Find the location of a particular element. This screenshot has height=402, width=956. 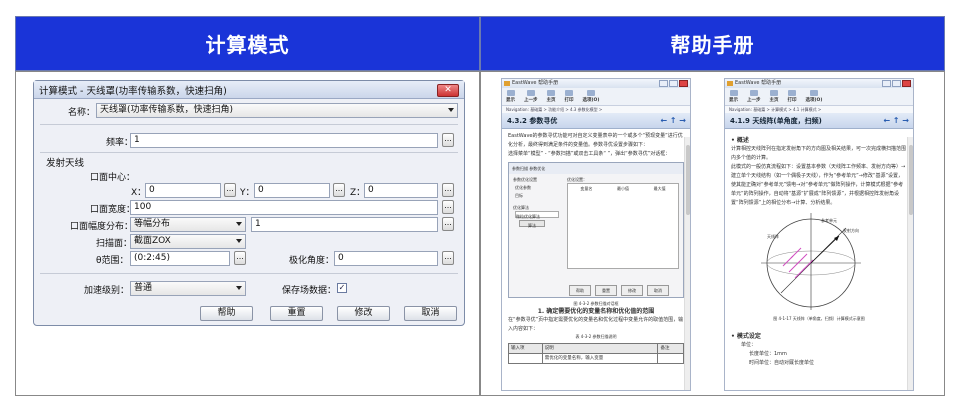

toolbar-label: 显示 is located at coordinates (733, 100).